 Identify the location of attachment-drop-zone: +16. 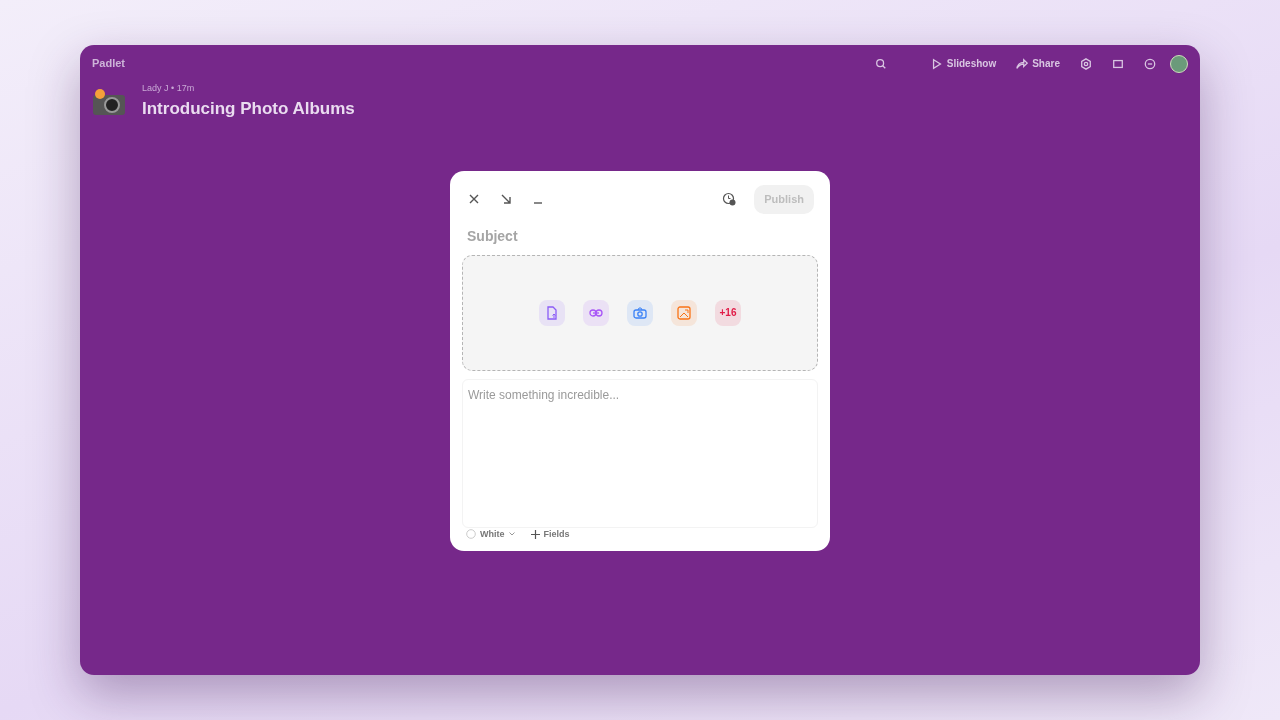
(640, 312).